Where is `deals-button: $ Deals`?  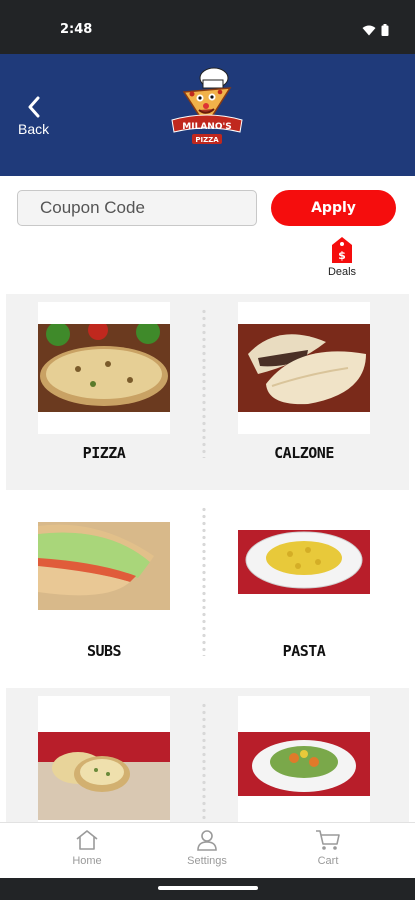 deals-button: $ Deals is located at coordinates (342, 257).